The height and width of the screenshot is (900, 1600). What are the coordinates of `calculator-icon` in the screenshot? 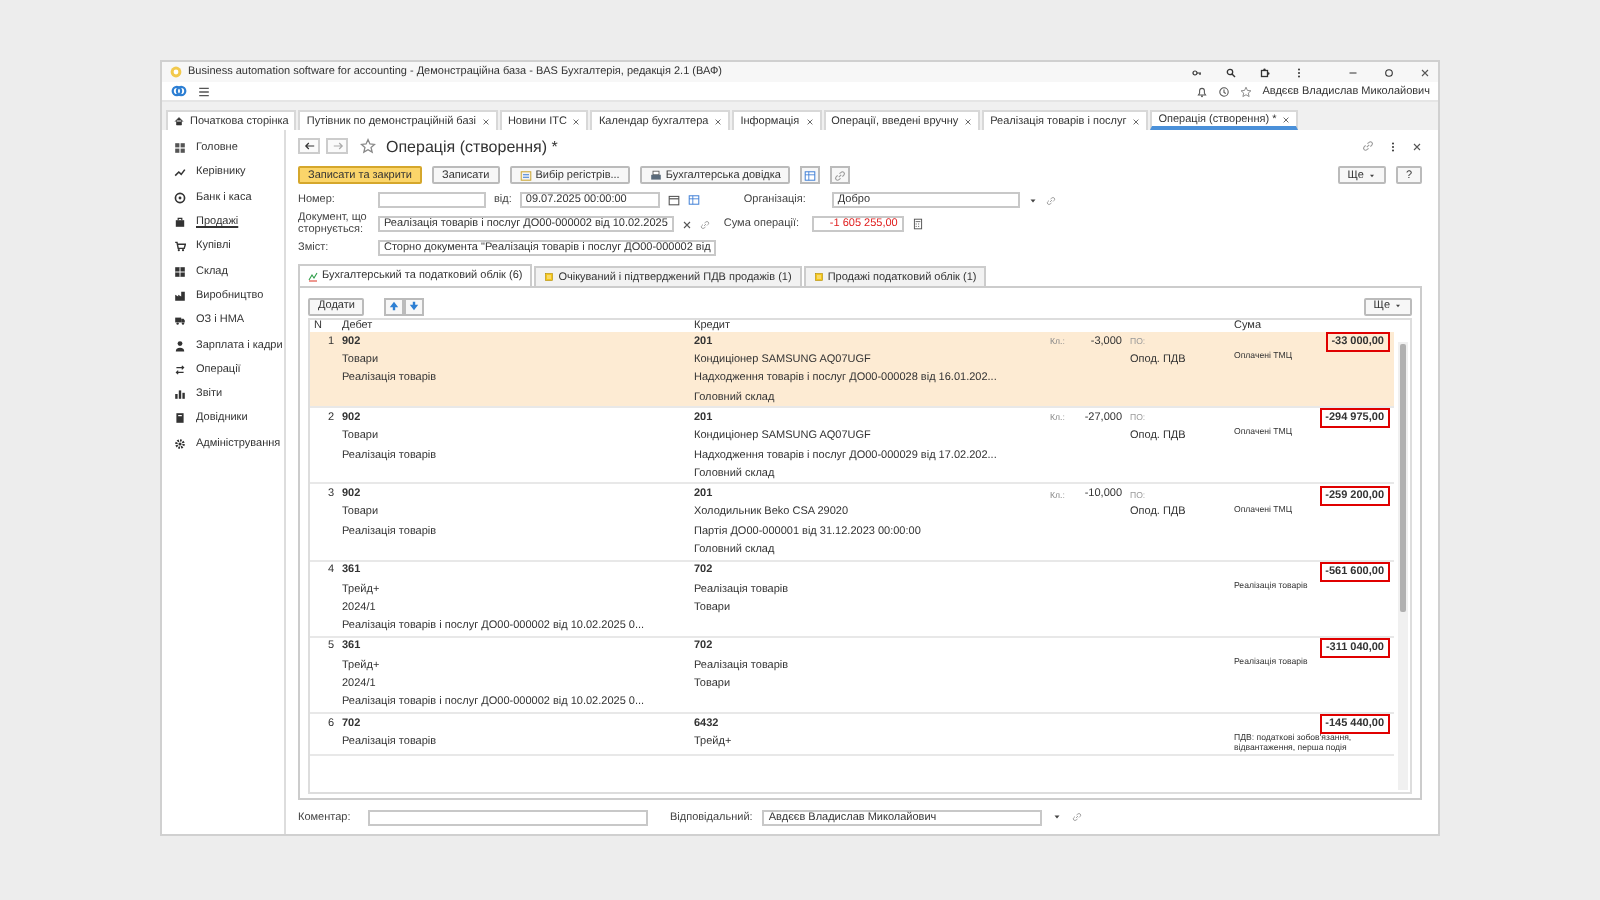 It's located at (917, 224).